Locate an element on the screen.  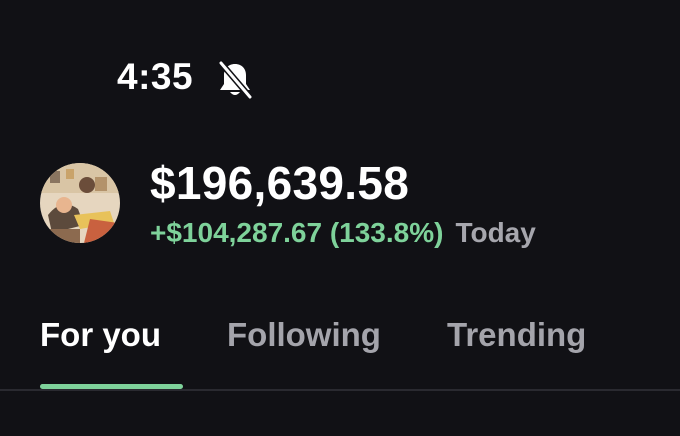
portfolio-balance: $196,639.58 is located at coordinates (280, 183).